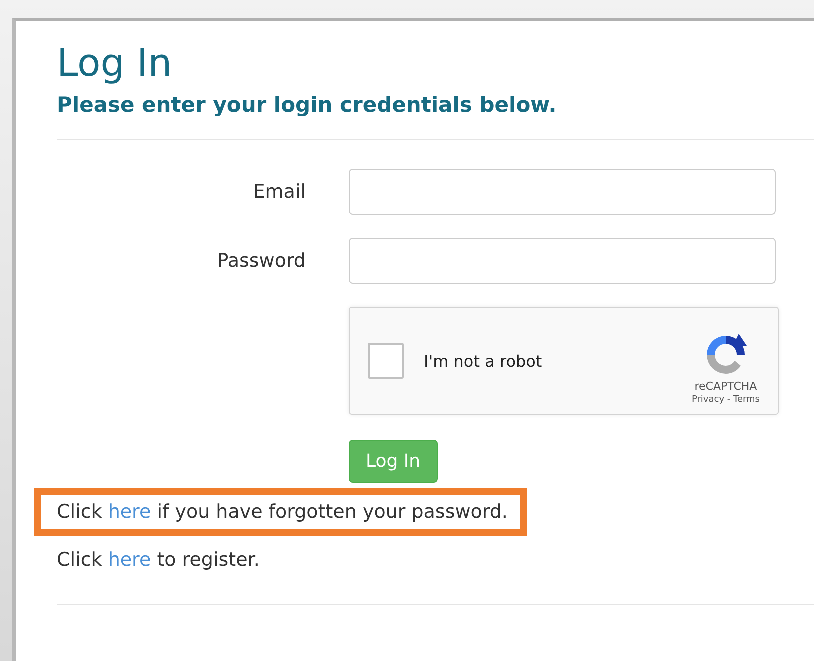  Describe the element at coordinates (279, 192) in the screenshot. I see `field-label: Email` at that location.